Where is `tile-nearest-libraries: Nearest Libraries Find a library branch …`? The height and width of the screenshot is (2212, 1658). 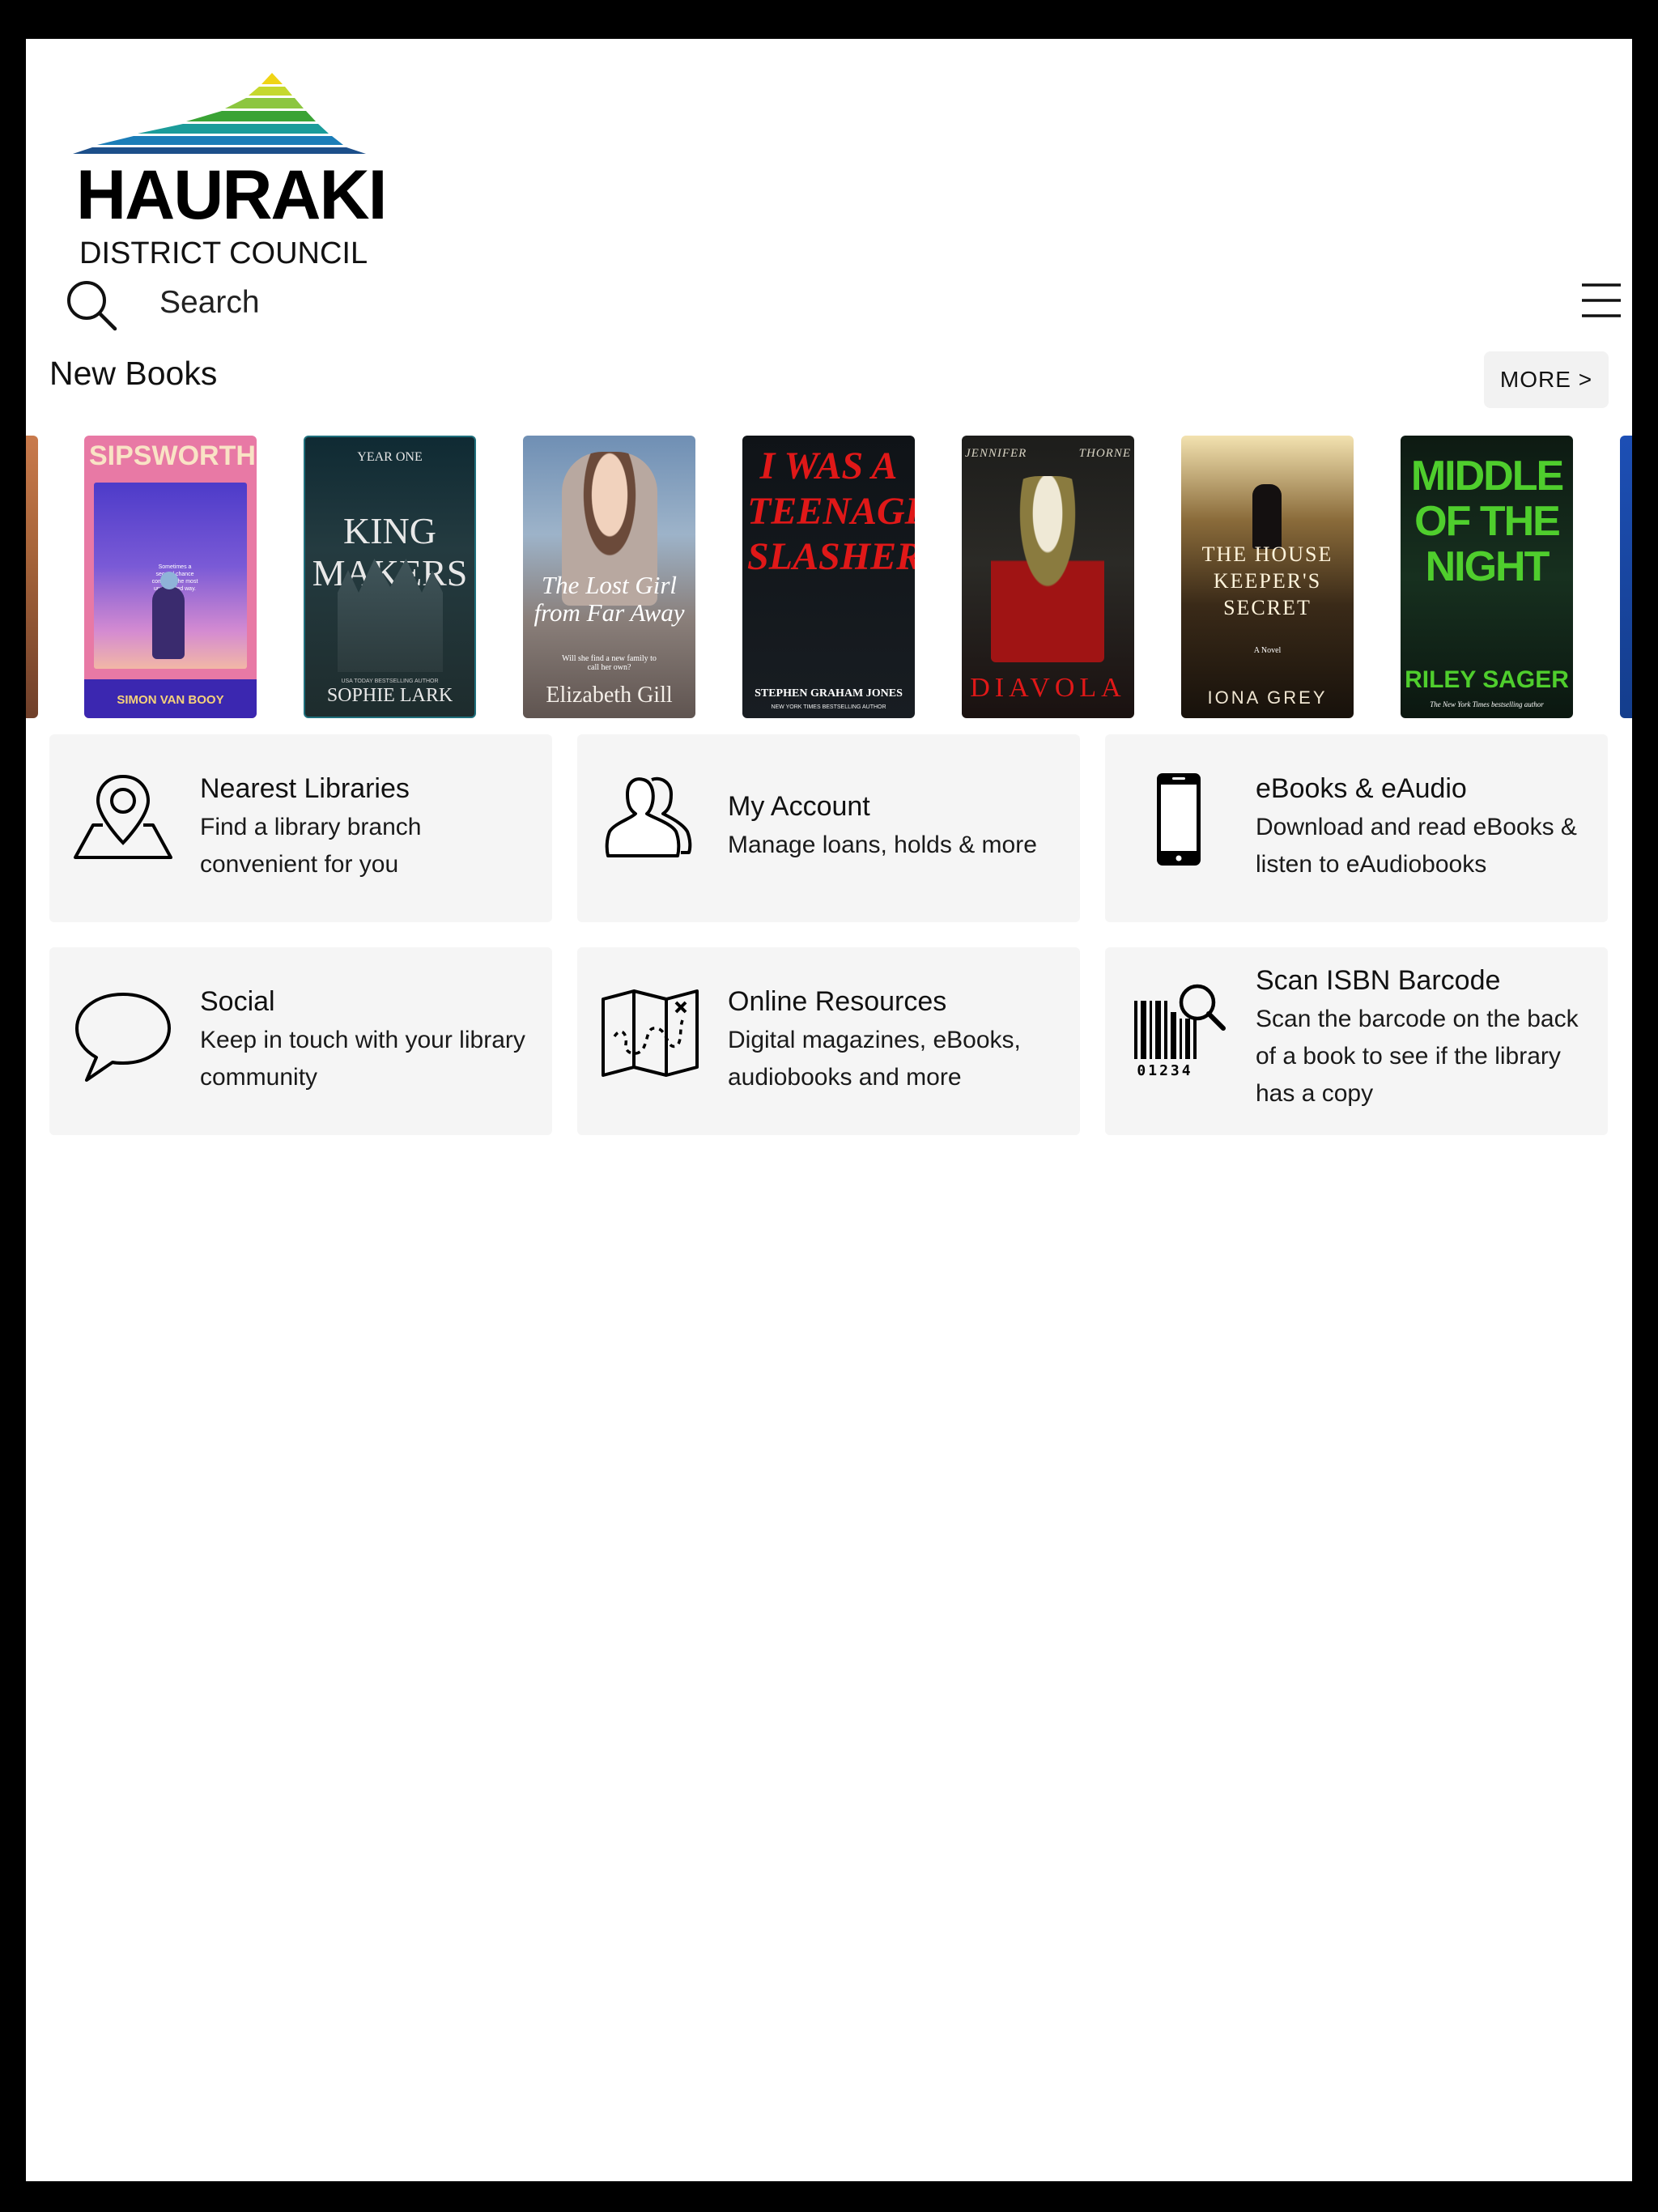
tile-nearest-libraries: Nearest Libraries Find a library branch … is located at coordinates (300, 828).